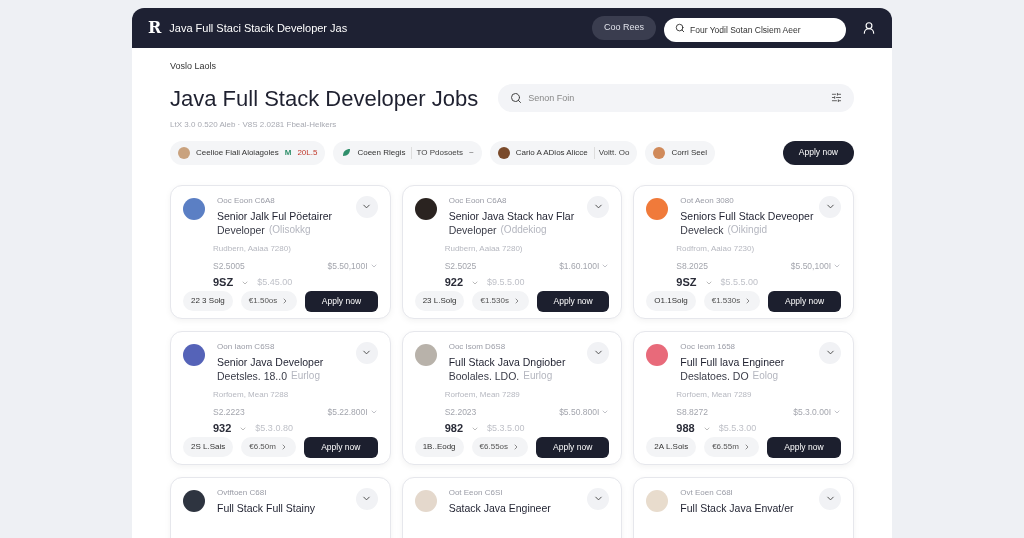 The image size is (1024, 538). I want to click on price-chip: €1.50os, so click(269, 301).